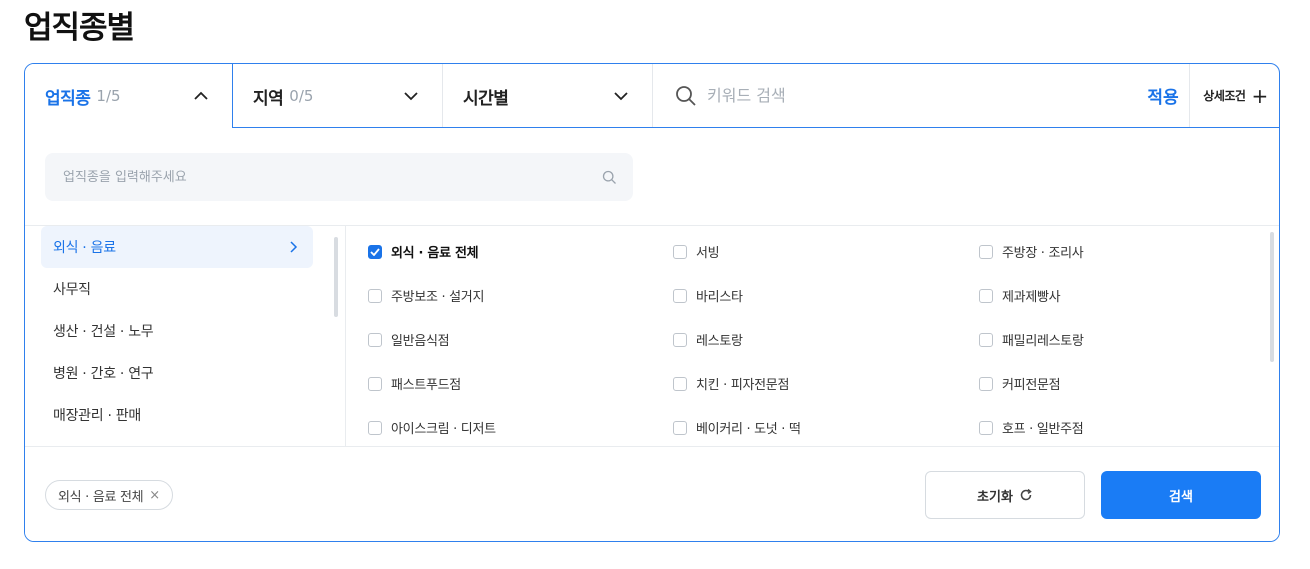 The height and width of the screenshot is (569, 1310). Describe the element at coordinates (443, 429) in the screenshot. I see `option-label: 아이스크림 · 디저트` at that location.